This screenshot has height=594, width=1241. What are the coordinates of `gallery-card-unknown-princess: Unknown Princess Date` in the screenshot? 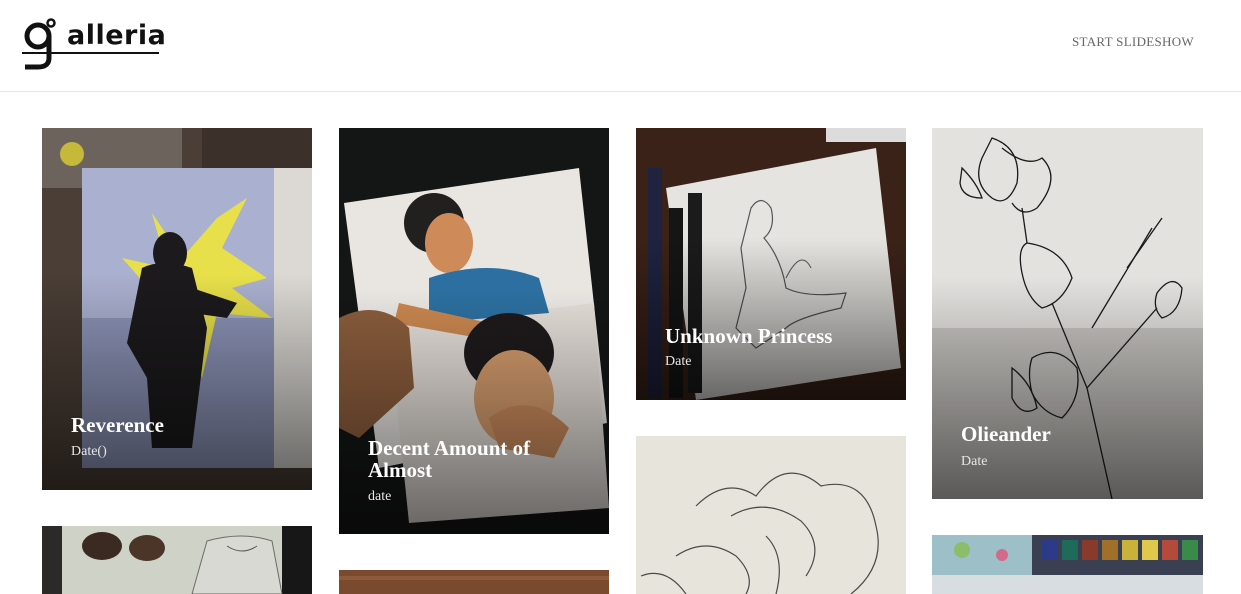 It's located at (771, 264).